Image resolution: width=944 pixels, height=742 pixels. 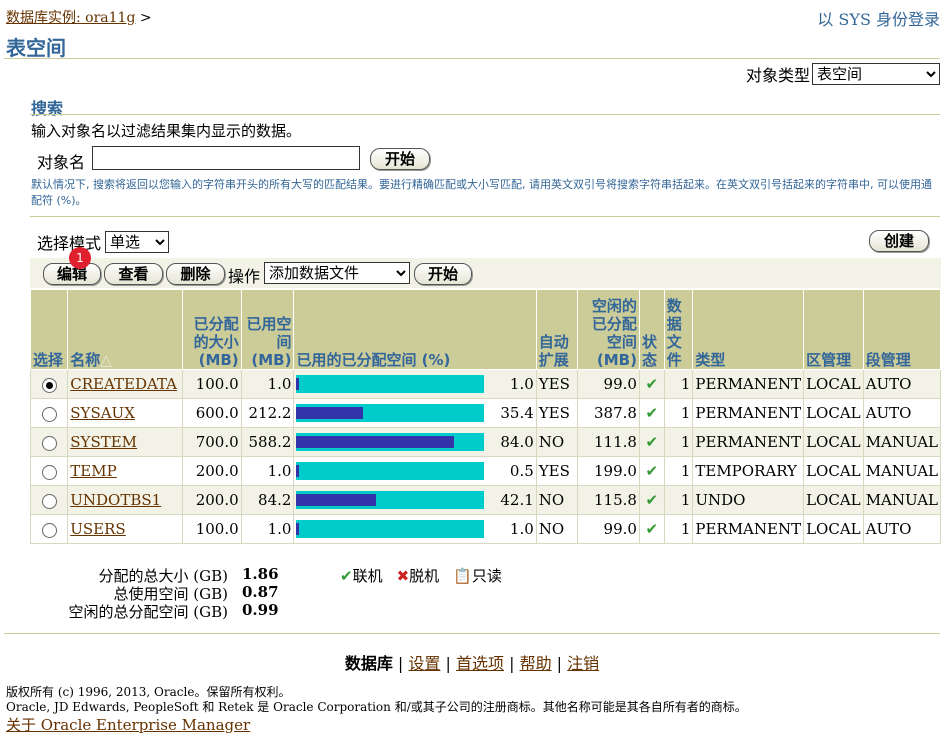 I want to click on total-used-value: 0.87, so click(x=260, y=592).